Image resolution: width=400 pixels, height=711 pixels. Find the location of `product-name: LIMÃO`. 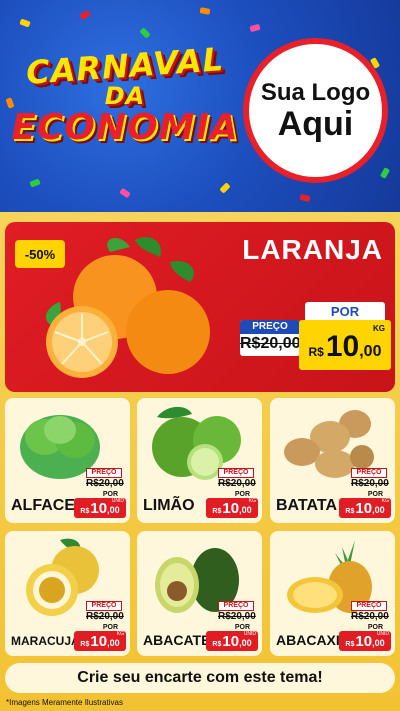

product-name: LIMÃO is located at coordinates (169, 505).